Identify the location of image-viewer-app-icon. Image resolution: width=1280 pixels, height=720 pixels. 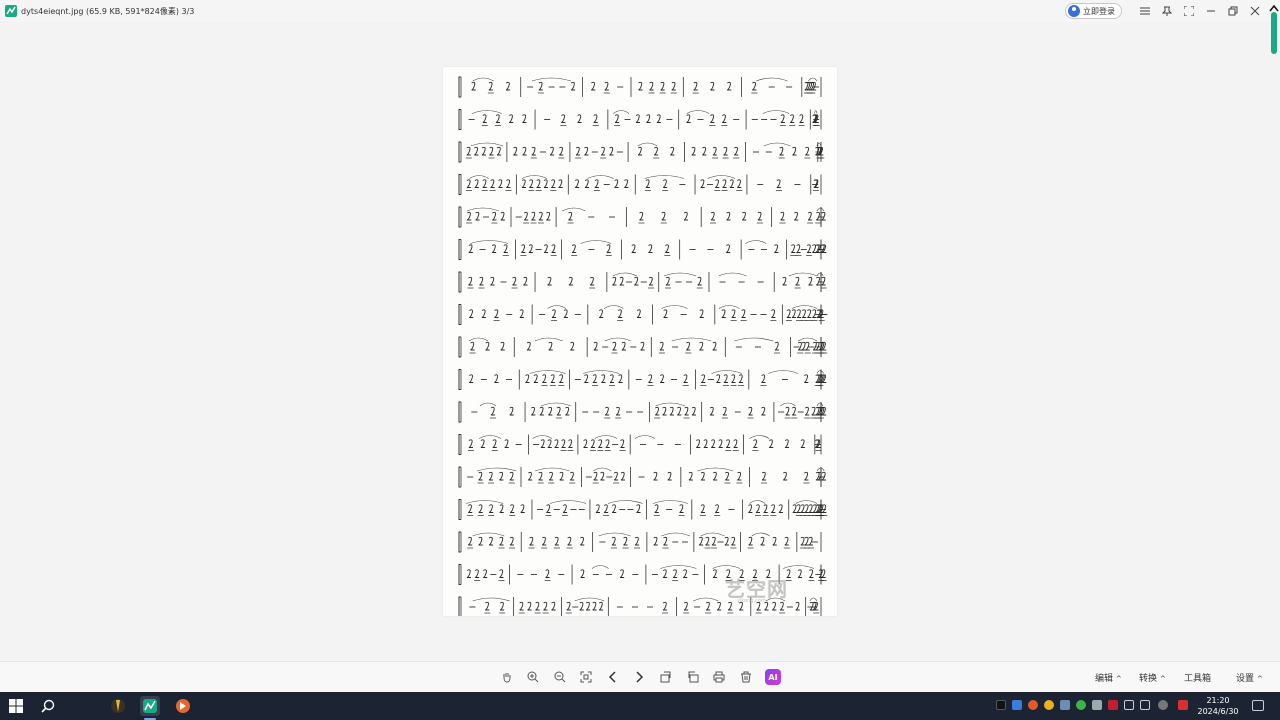
(150, 706).